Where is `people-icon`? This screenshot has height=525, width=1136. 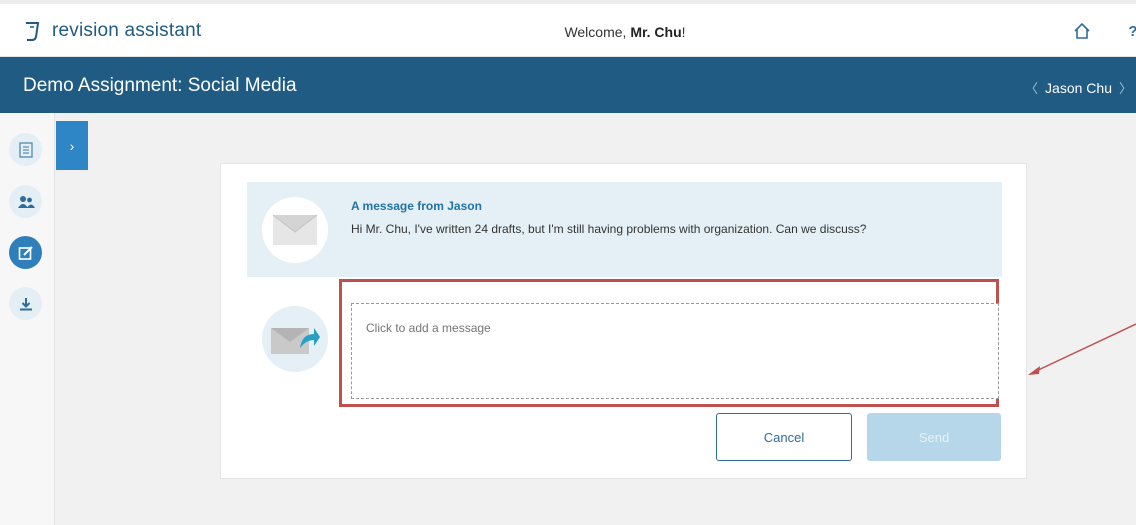
people-icon is located at coordinates (26, 201).